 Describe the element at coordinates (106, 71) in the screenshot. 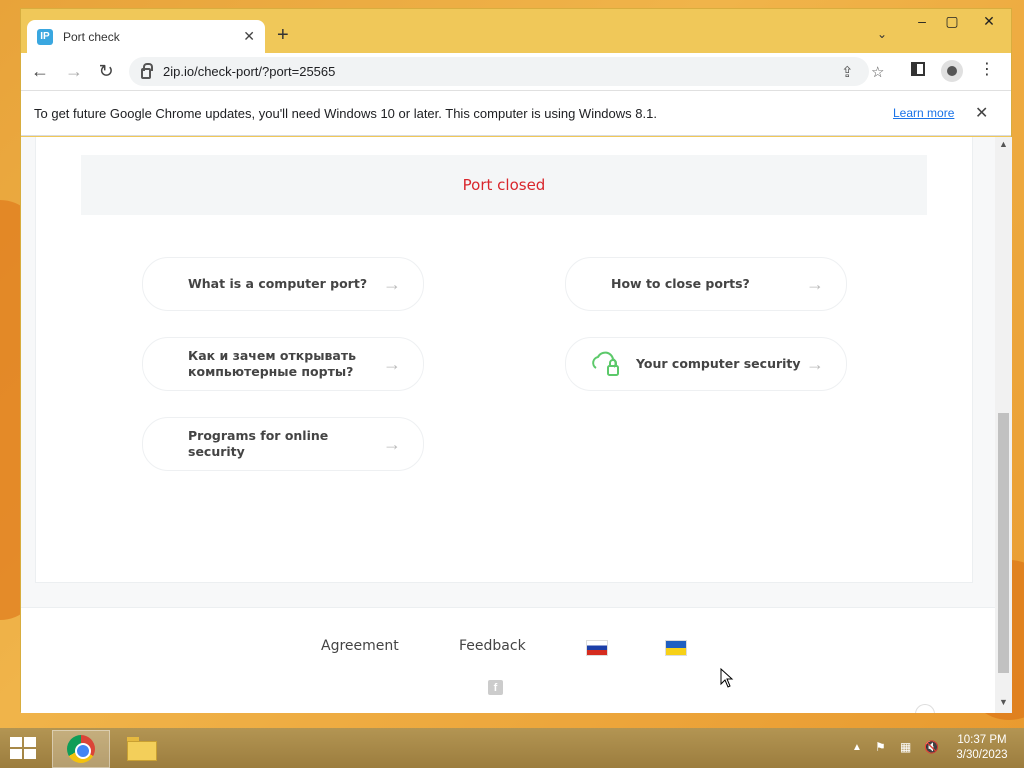

I see `reload-button: ↻` at that location.